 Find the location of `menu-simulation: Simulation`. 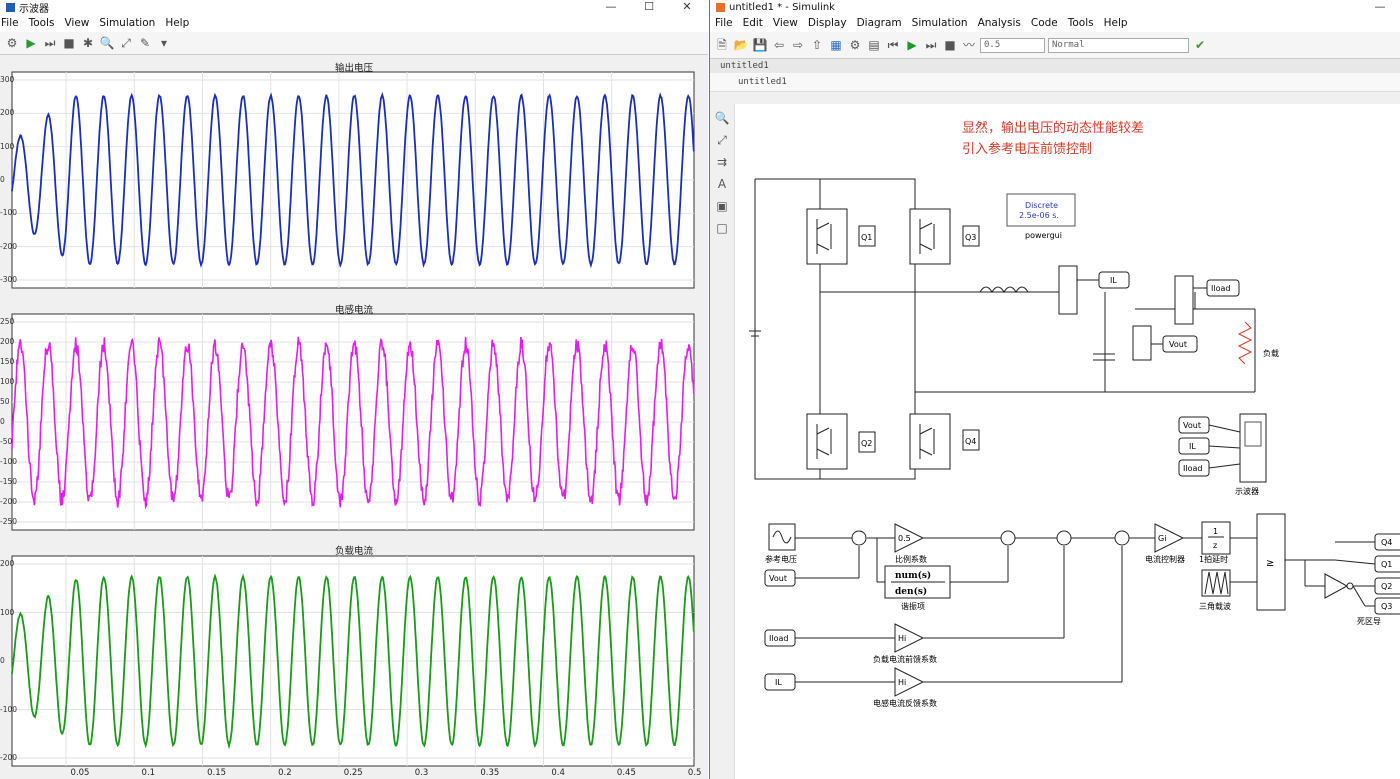

menu-simulation: Simulation is located at coordinates (940, 23).